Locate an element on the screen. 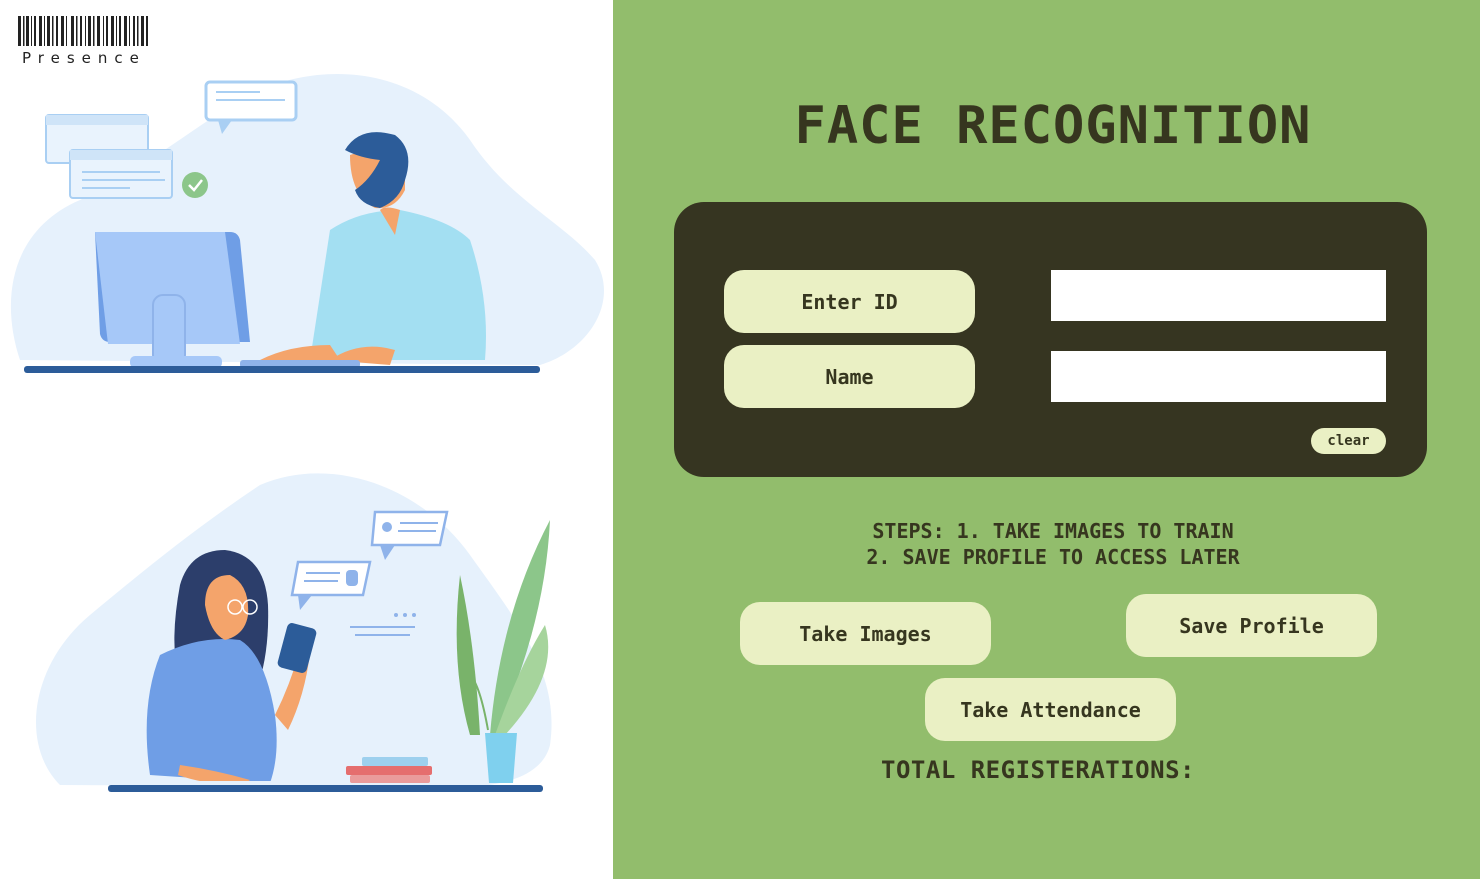 Image resolution: width=1480 pixels, height=879 pixels. save-profile-button: Save Profile is located at coordinates (1251, 625).